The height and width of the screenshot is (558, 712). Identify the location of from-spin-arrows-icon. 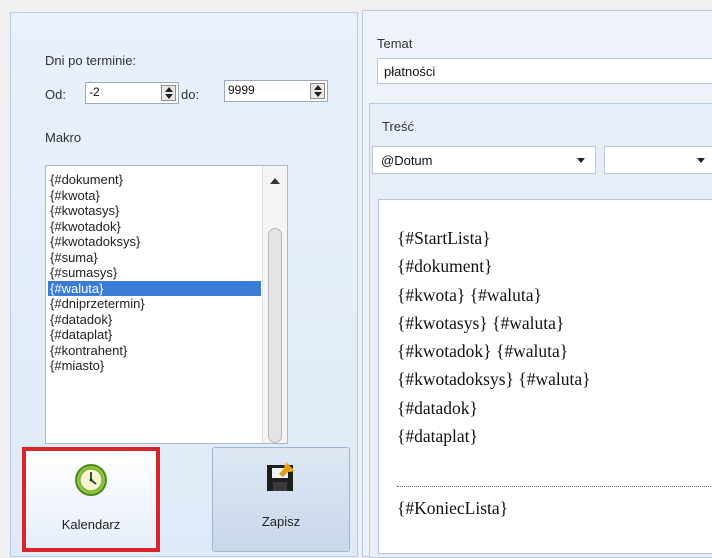
(168, 93).